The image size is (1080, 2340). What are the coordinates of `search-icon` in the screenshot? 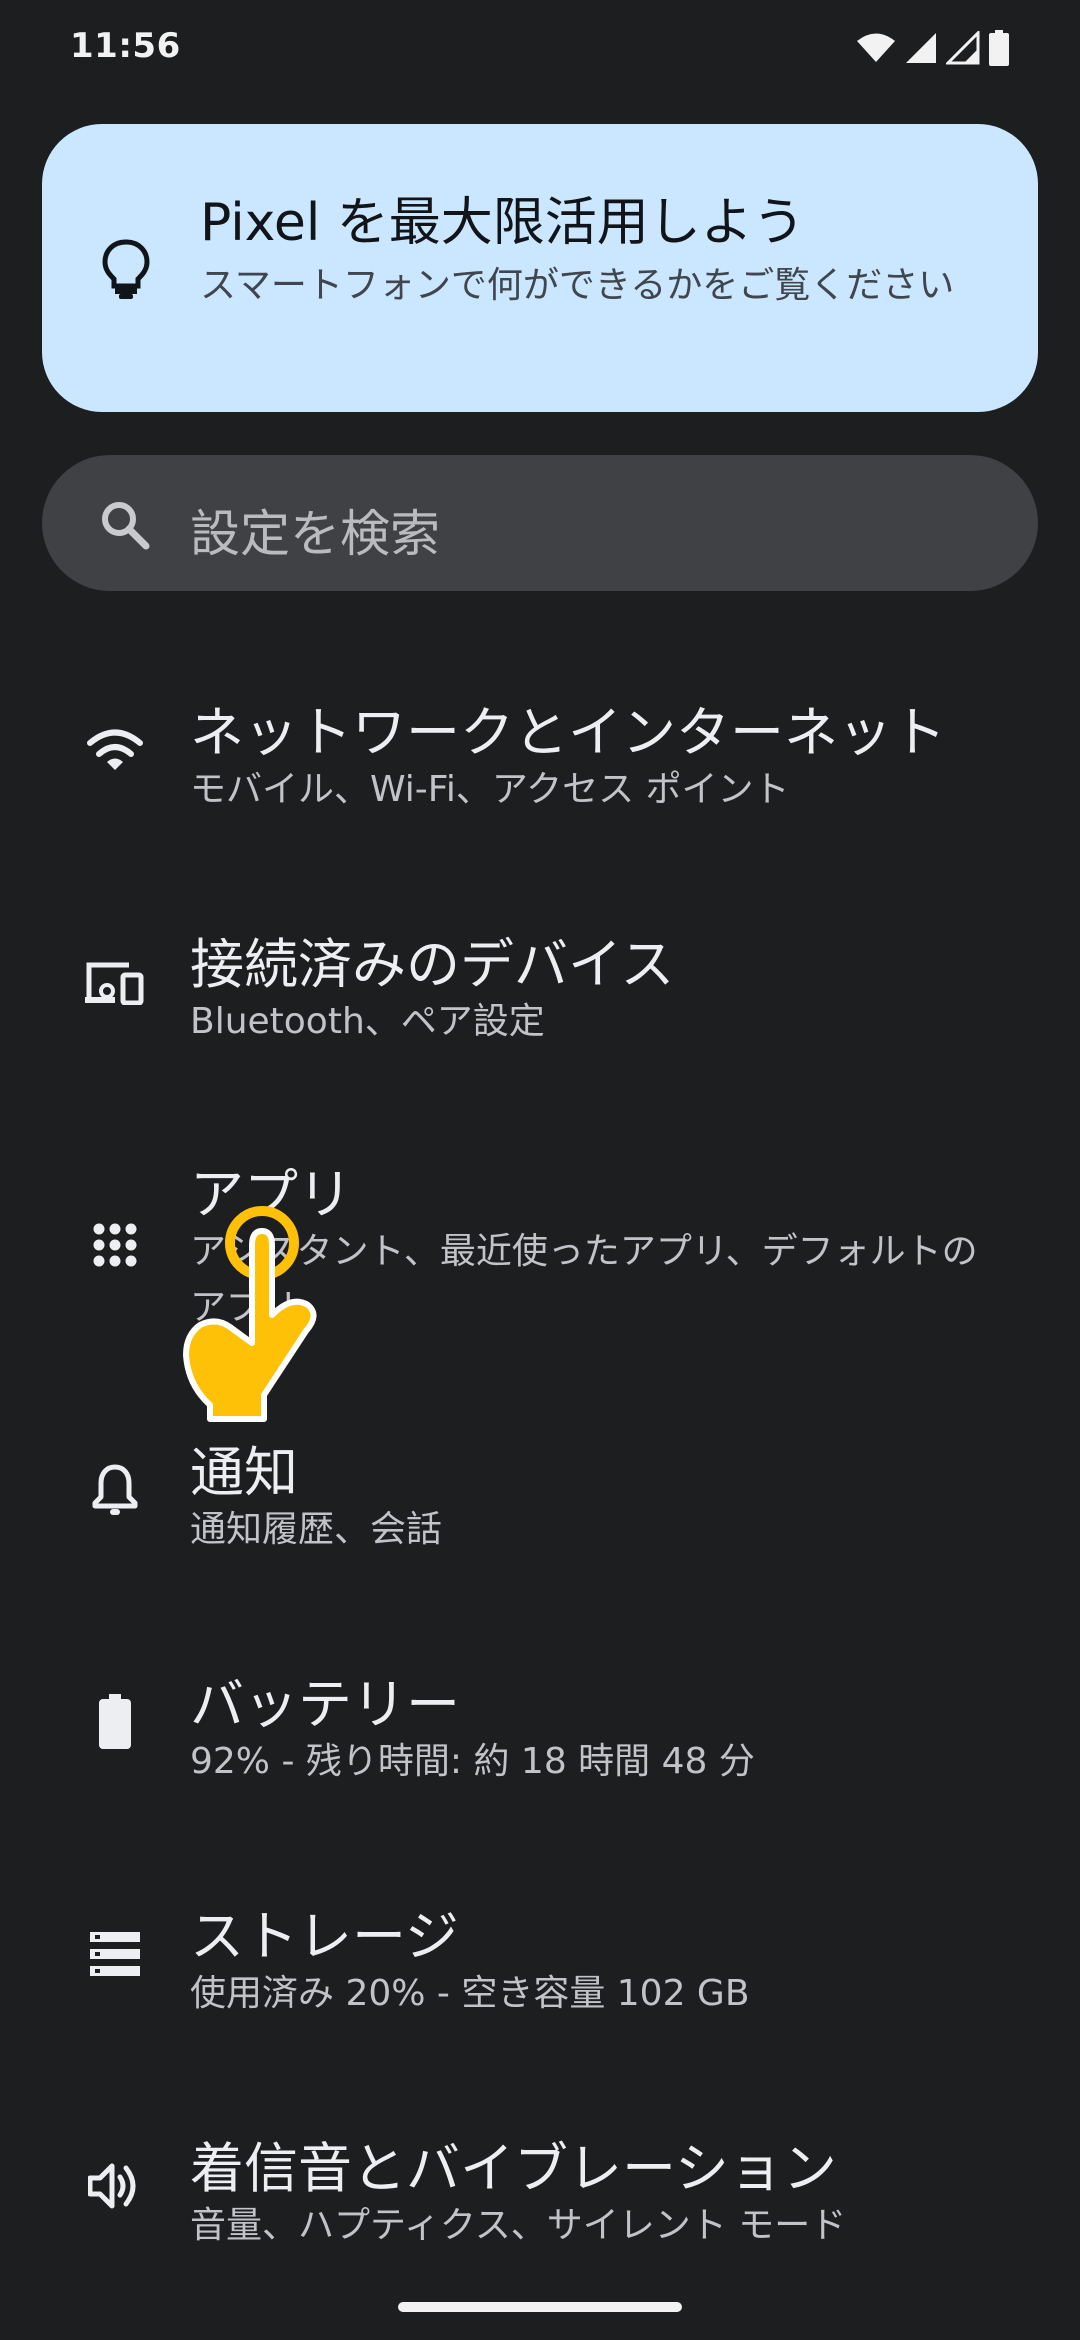 It's located at (126, 526).